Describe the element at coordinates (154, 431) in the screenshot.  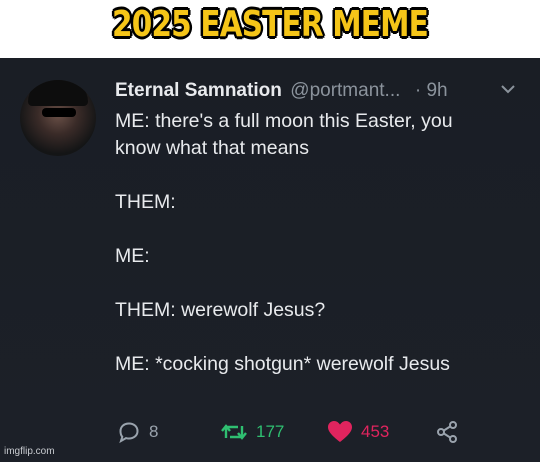
I see `reply-count: 8` at that location.